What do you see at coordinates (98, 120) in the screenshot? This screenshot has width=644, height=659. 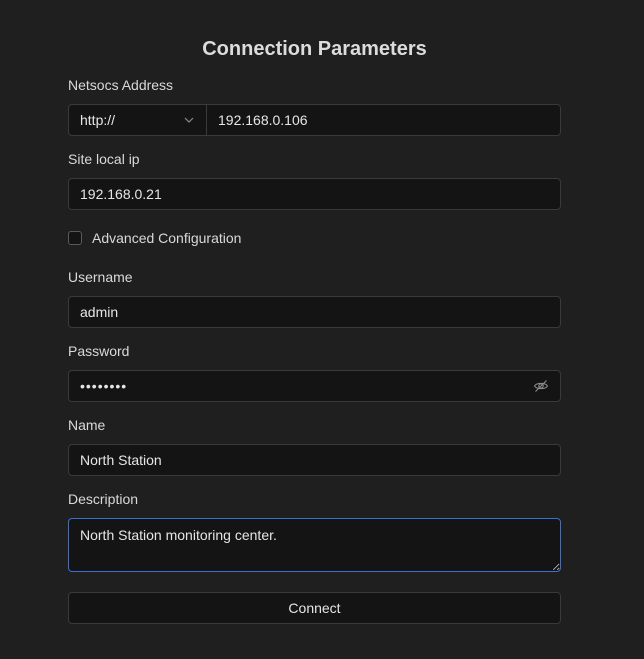 I see `protocol-value: http://` at bounding box center [98, 120].